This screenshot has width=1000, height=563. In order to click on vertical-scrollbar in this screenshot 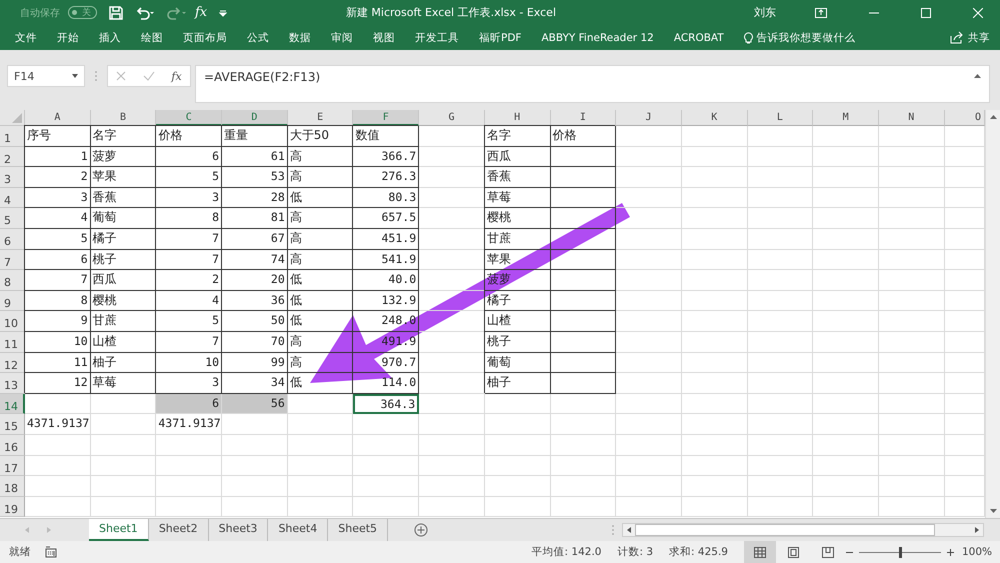, I will do `click(992, 314)`.